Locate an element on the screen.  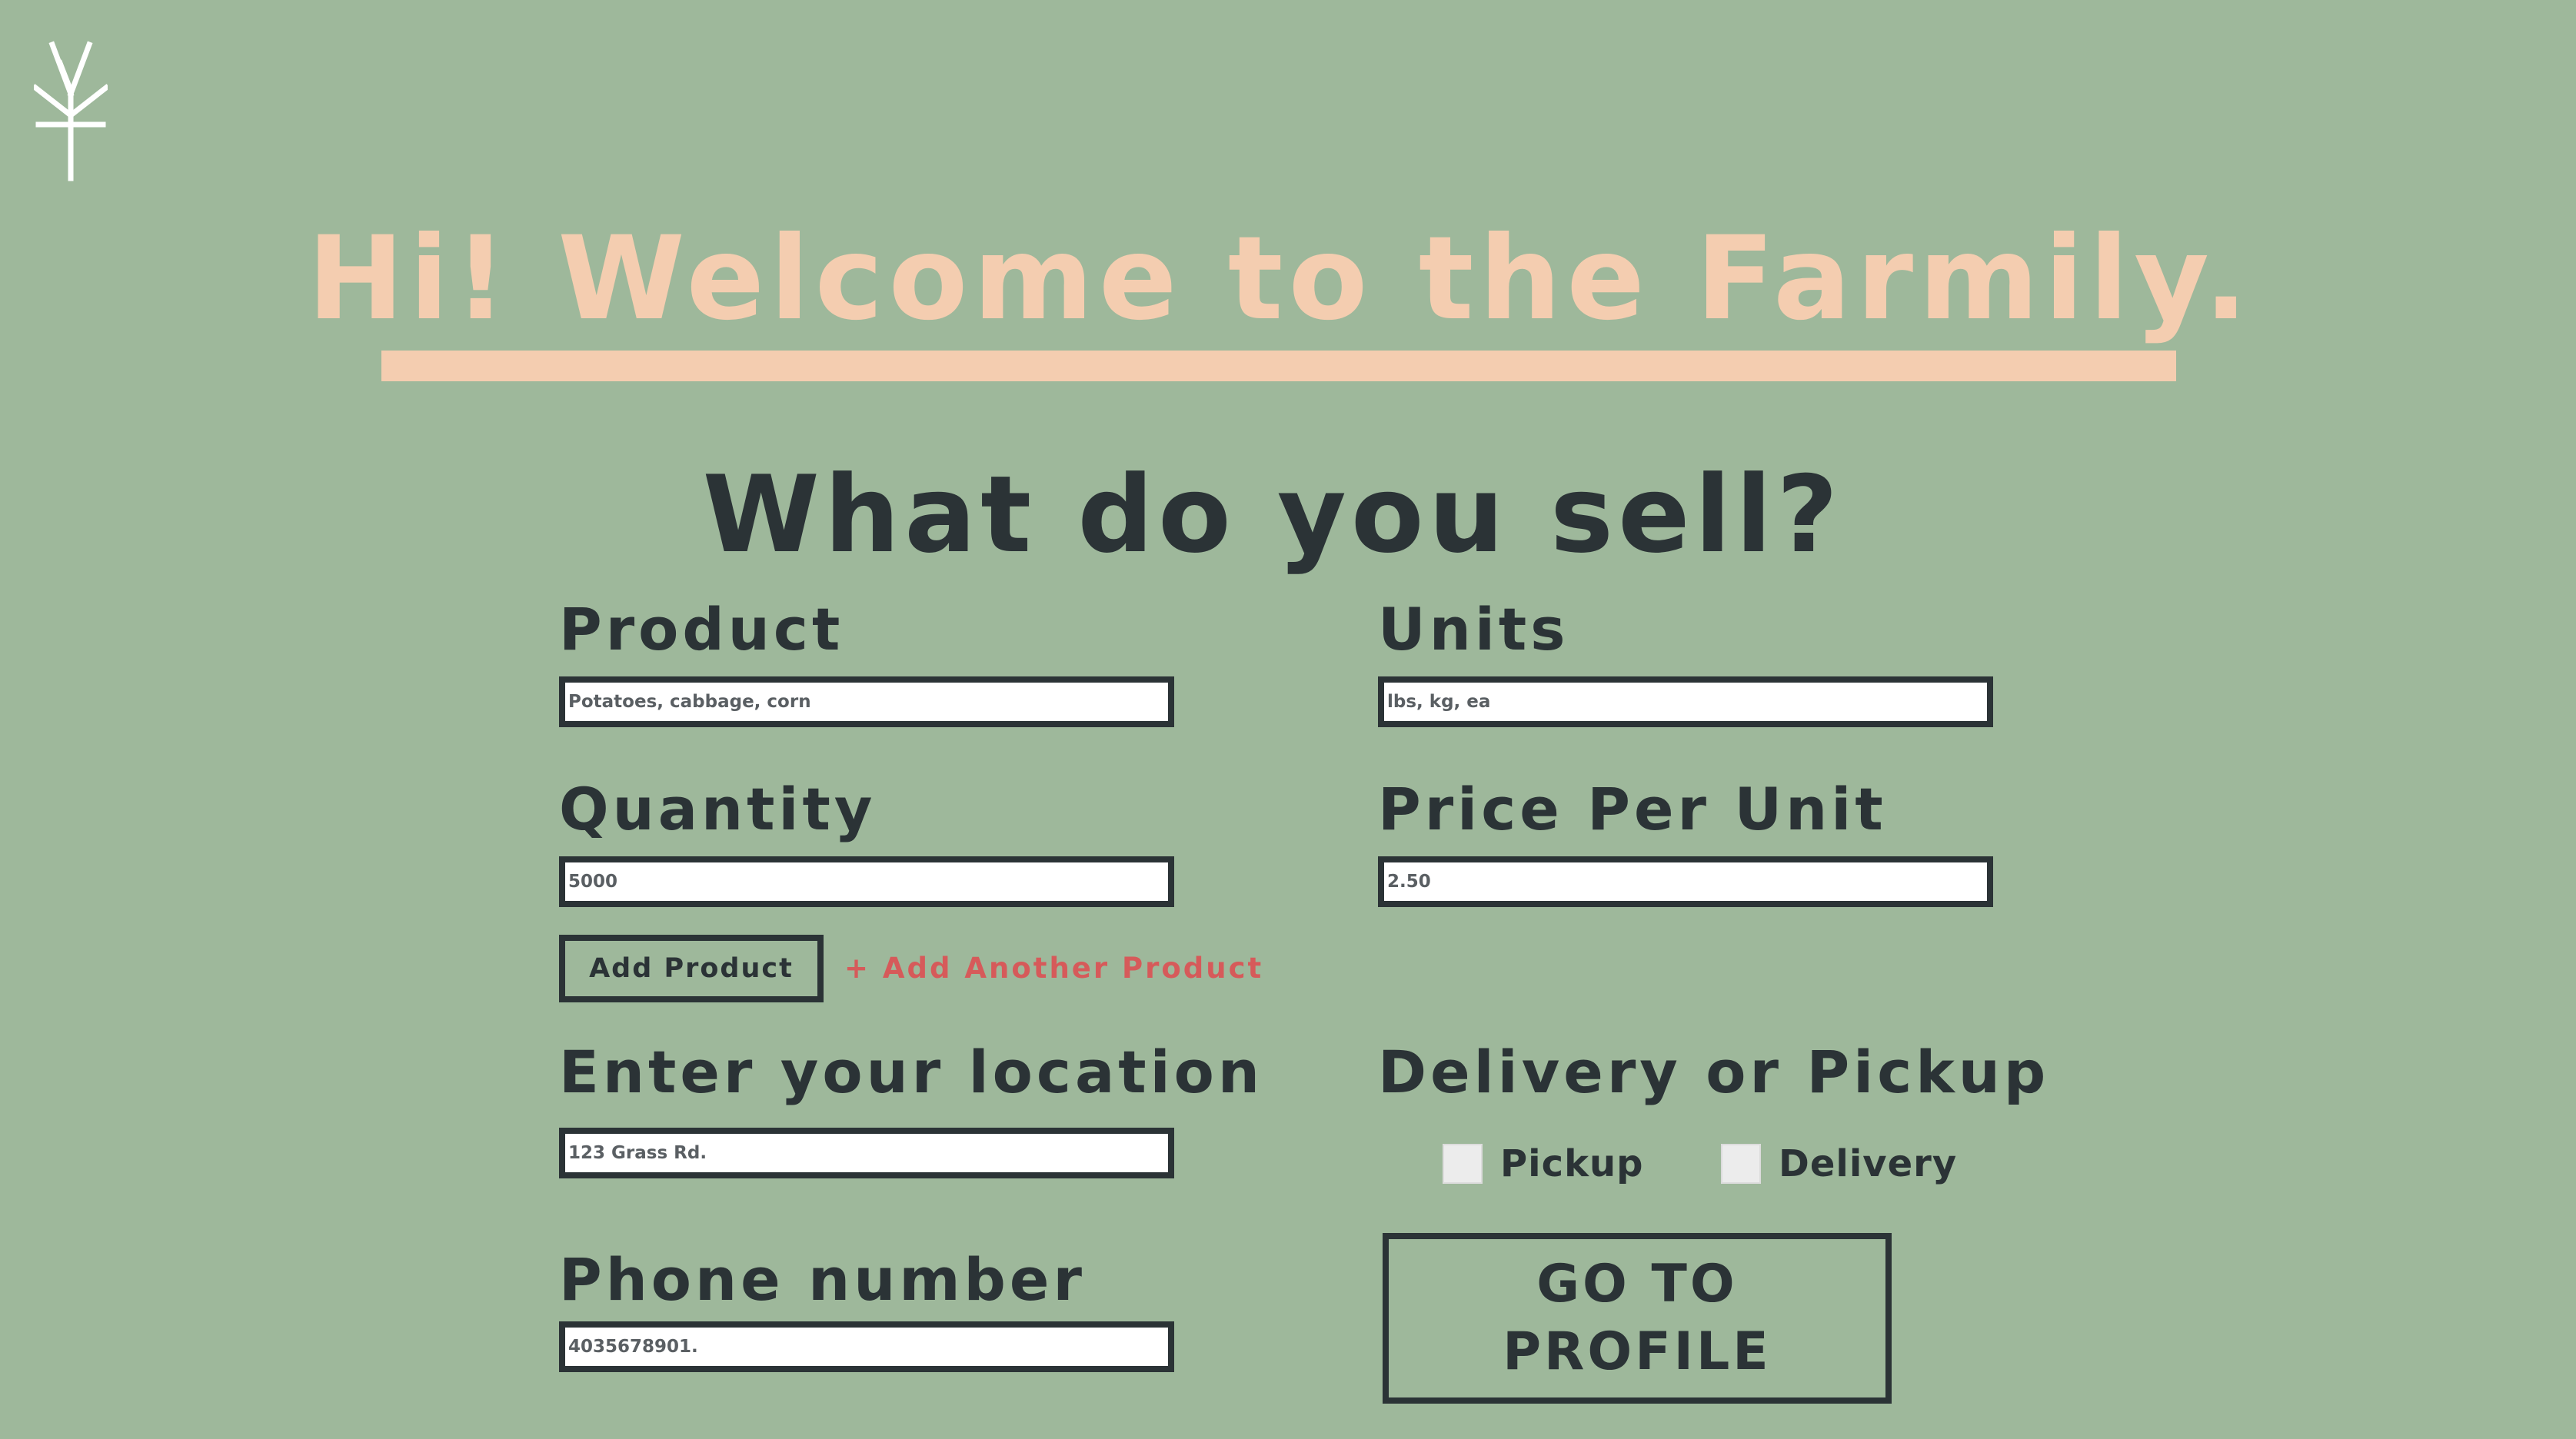
location-label: Enter your location is located at coordinates (911, 1072).